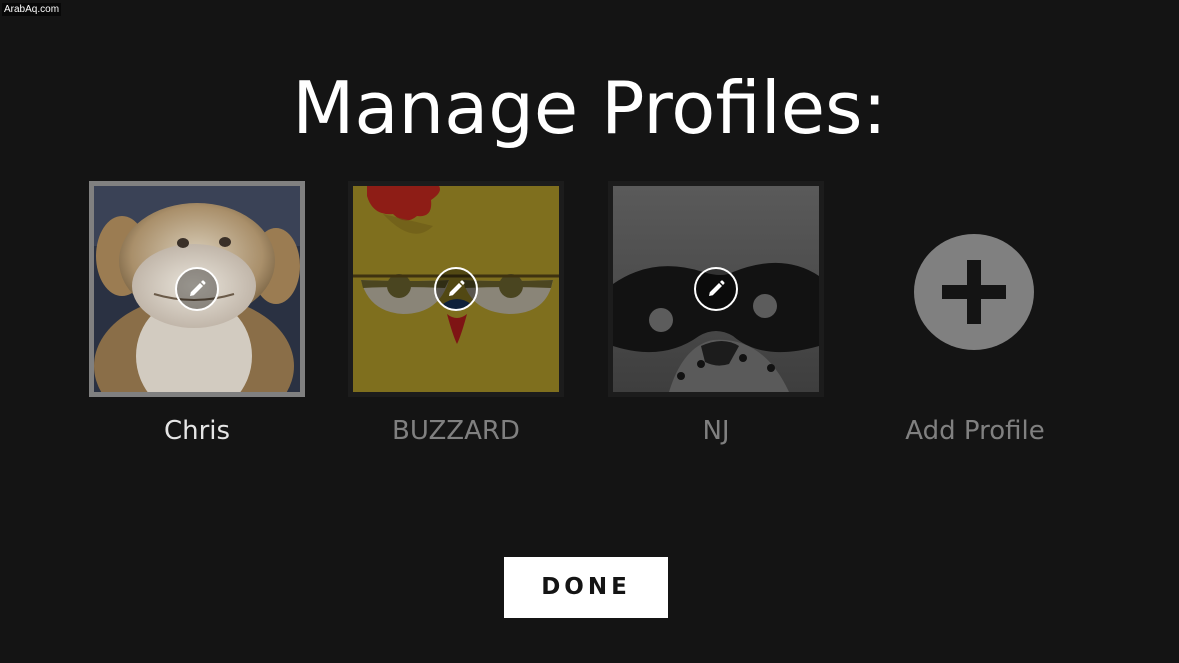 The height and width of the screenshot is (663, 1179). Describe the element at coordinates (586, 587) in the screenshot. I see `done-button: DONE` at that location.